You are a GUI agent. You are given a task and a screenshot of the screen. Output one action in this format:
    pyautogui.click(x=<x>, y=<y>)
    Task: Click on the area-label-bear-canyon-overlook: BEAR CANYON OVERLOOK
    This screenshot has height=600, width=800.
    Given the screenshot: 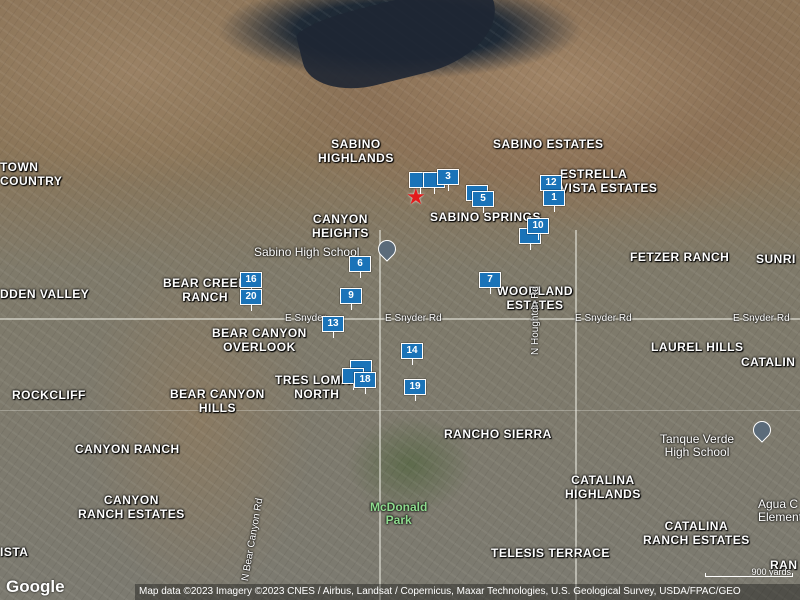 What is the action you would take?
    pyautogui.click(x=259, y=340)
    